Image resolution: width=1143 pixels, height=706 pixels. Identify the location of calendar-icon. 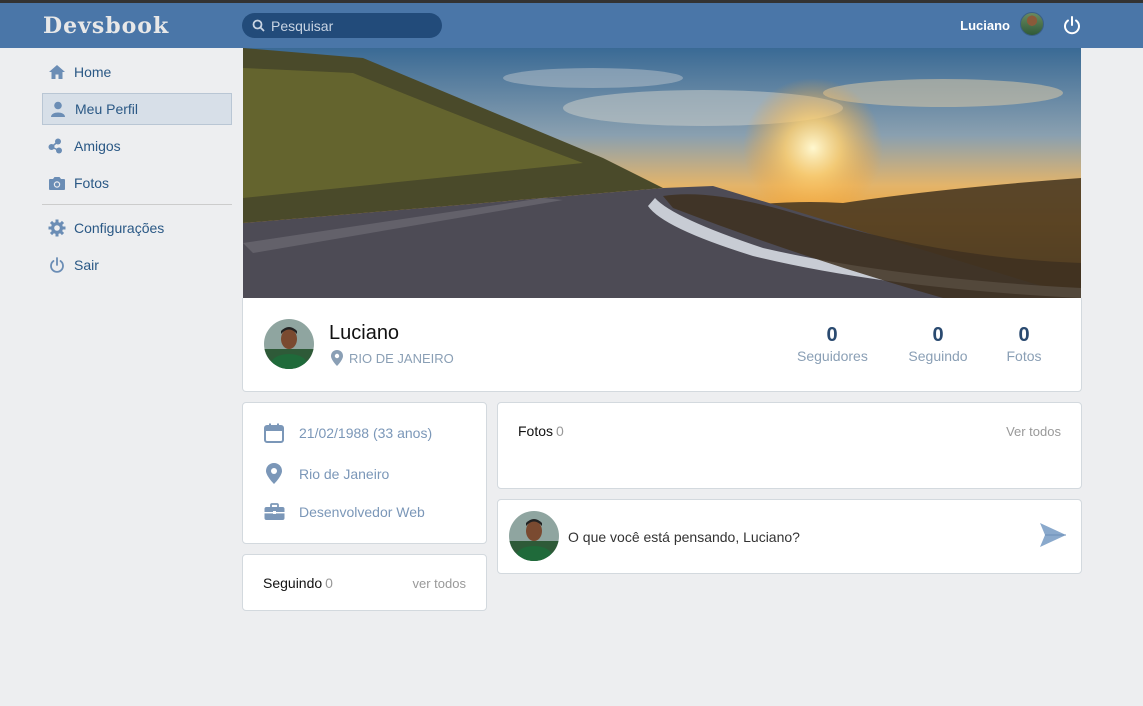
(274, 433).